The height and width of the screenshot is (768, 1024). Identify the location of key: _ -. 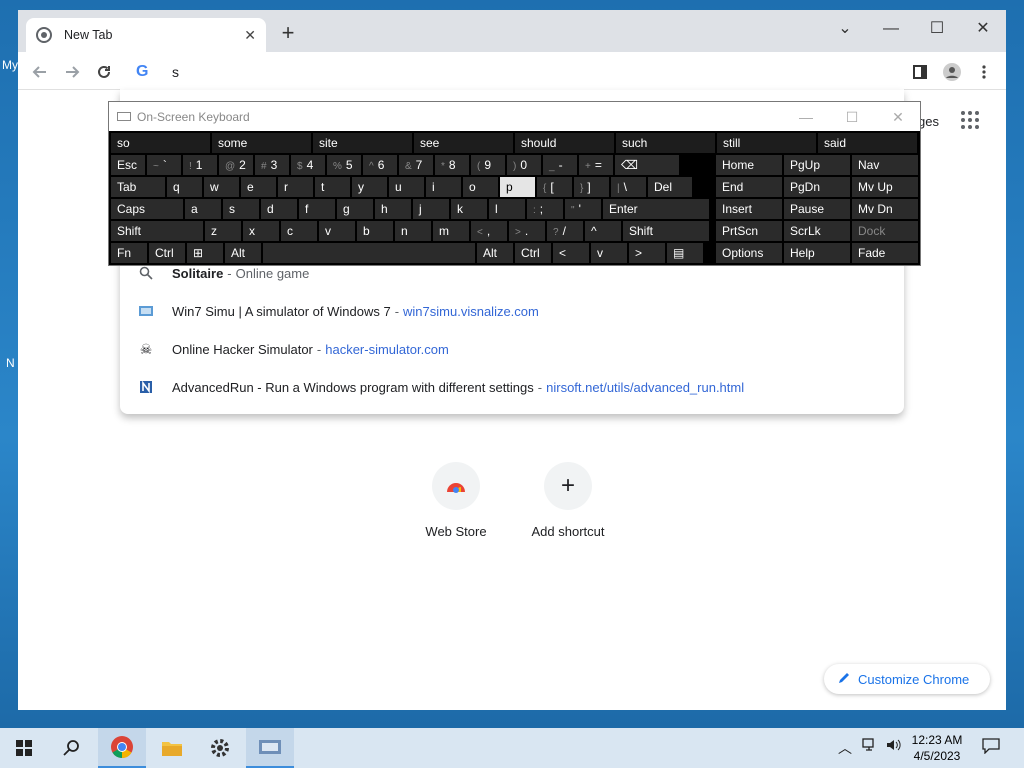
(560, 165).